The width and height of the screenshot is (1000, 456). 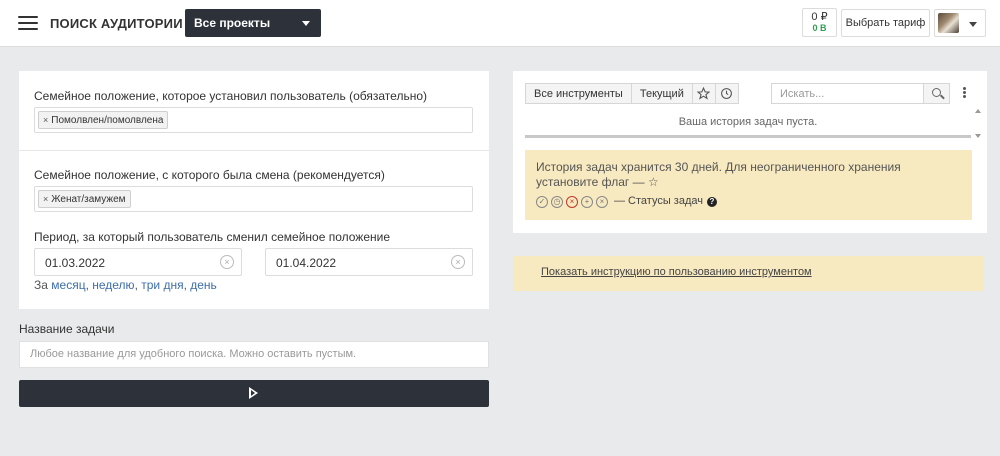 I want to click on period-week-link: неделю, so click(x=113, y=285).